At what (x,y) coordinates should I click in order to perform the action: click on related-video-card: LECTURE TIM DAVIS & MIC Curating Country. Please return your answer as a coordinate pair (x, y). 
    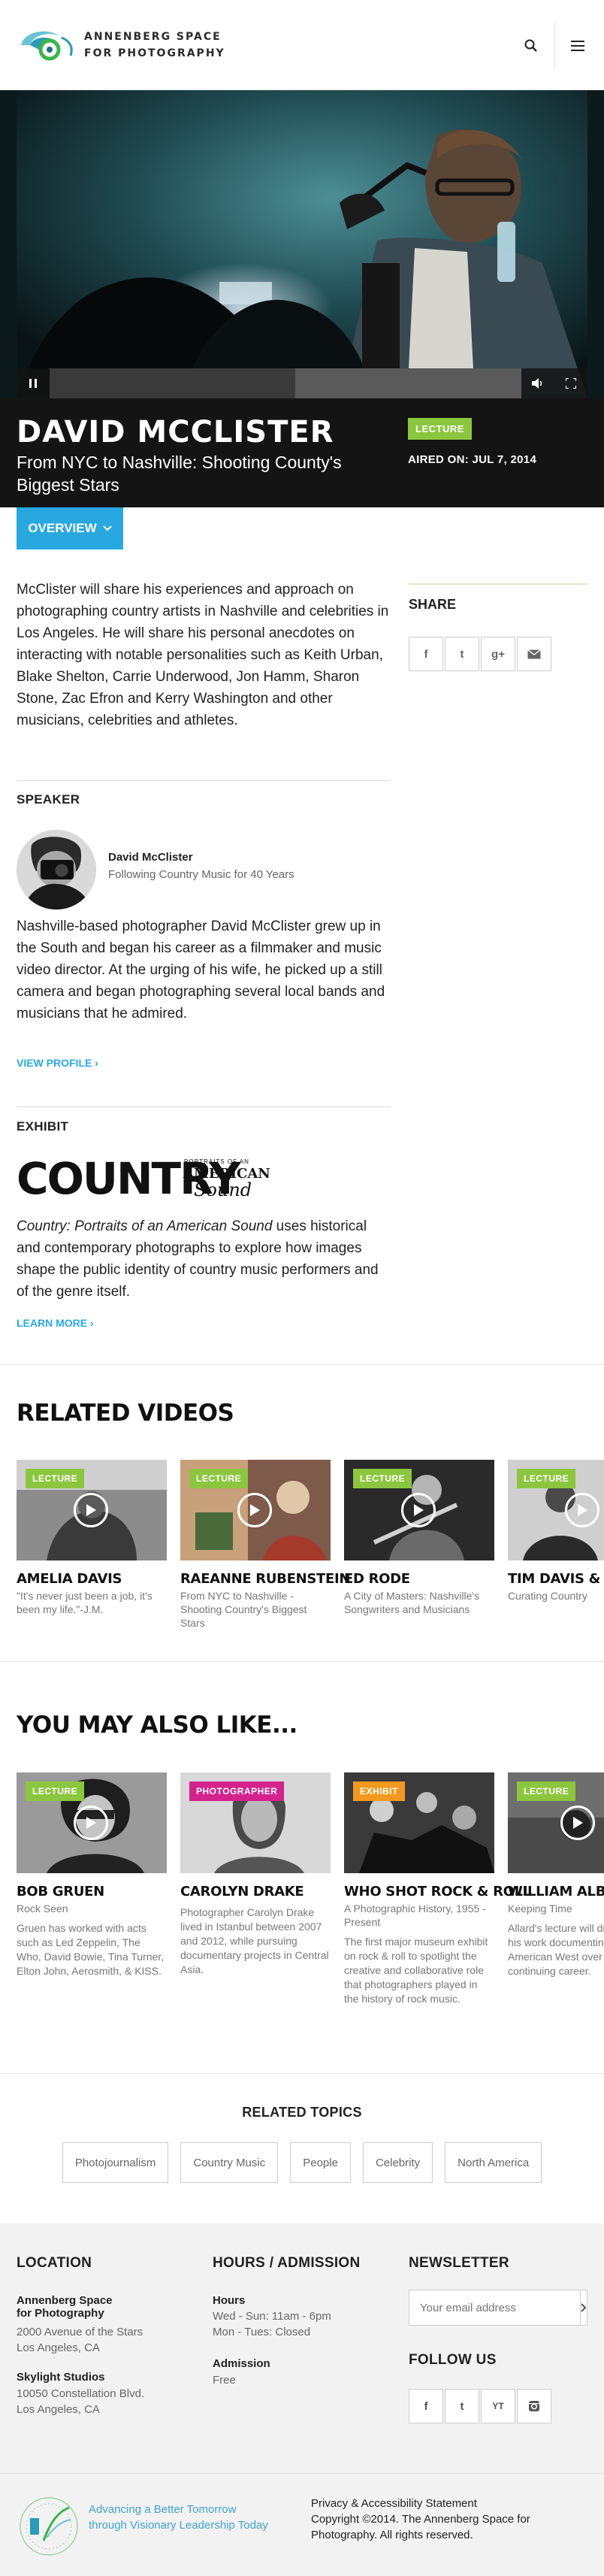
    Looking at the image, I should click on (556, 1531).